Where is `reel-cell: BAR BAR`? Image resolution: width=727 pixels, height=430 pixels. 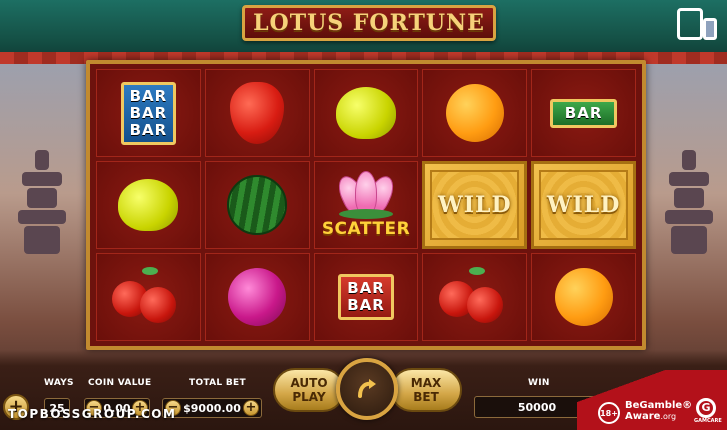 reel-cell: BAR BAR is located at coordinates (366, 297).